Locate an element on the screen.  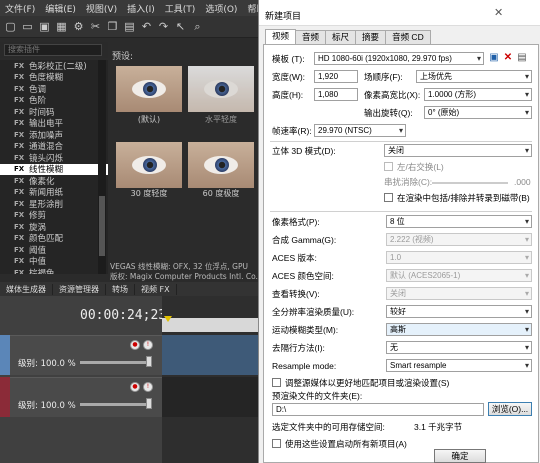
ok-button: 确定 is located at coordinates (460, 456).